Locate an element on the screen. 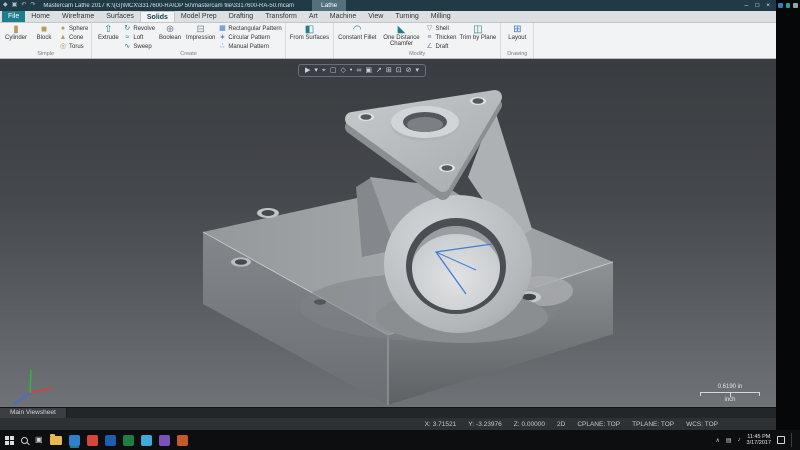 This screenshot has height=450, width=800. layout-button: ⊞ Layout is located at coordinates (517, 32).